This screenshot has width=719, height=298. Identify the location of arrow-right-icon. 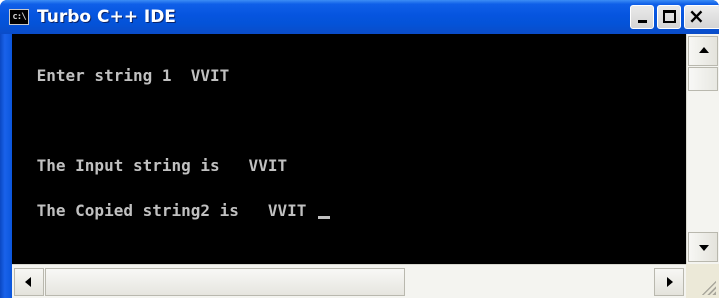
(670, 282).